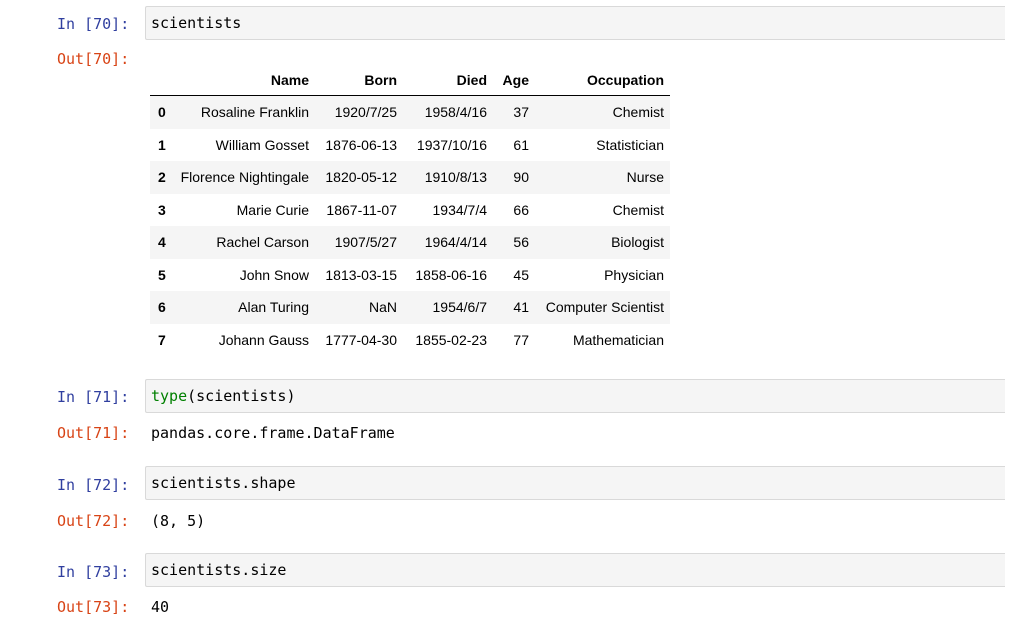 The image size is (1010, 628). Describe the element at coordinates (162, 274) in the screenshot. I see `cell-index: 5` at that location.